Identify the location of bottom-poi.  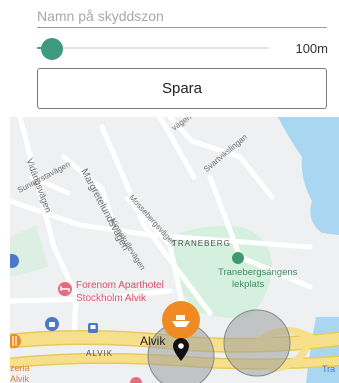
(136, 380).